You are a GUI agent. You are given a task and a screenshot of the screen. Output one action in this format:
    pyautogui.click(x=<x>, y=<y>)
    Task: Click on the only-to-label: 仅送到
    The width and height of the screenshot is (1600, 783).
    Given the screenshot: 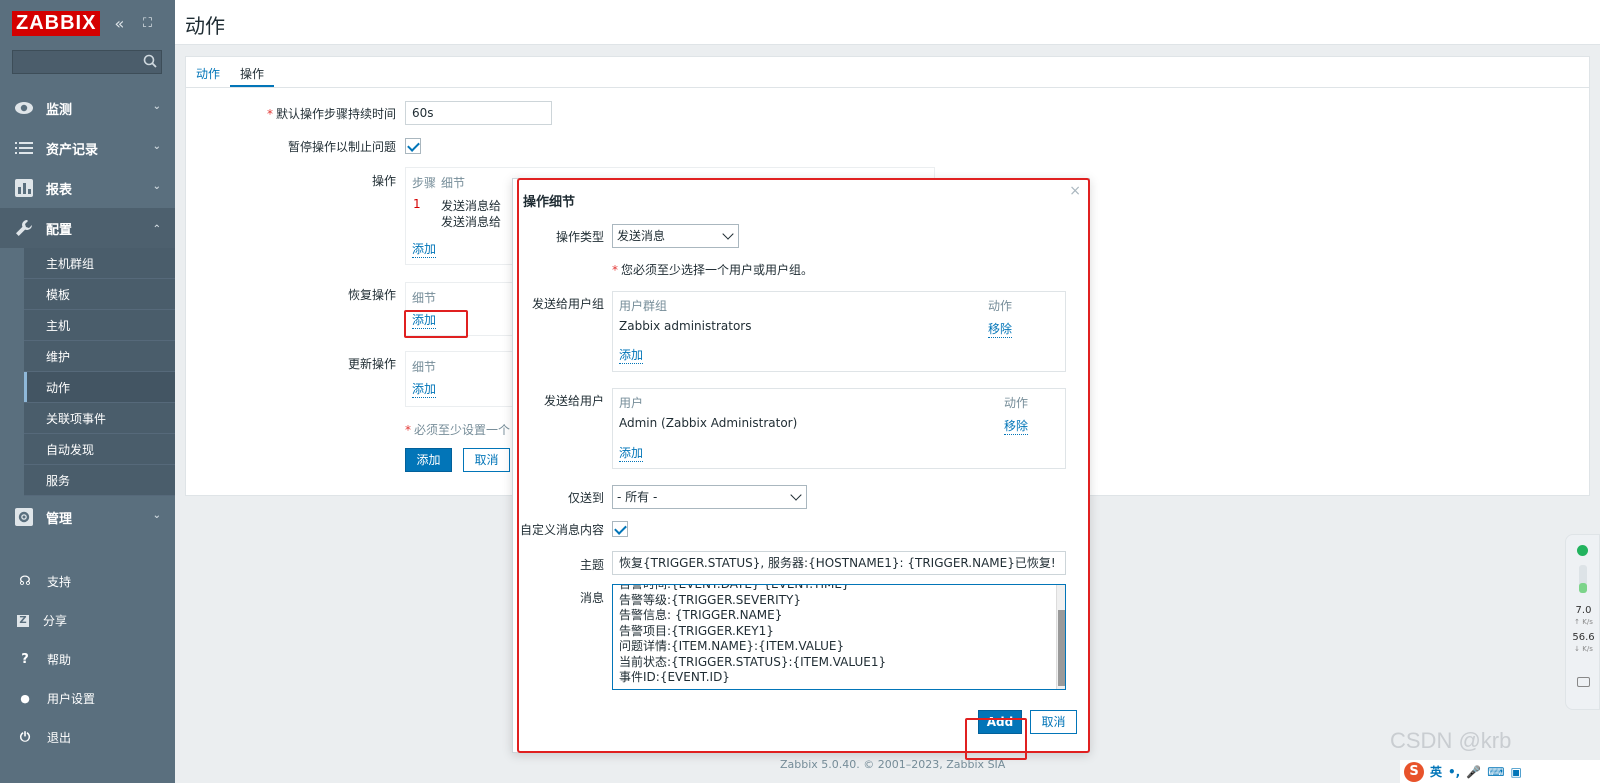 What is the action you would take?
    pyautogui.click(x=585, y=498)
    